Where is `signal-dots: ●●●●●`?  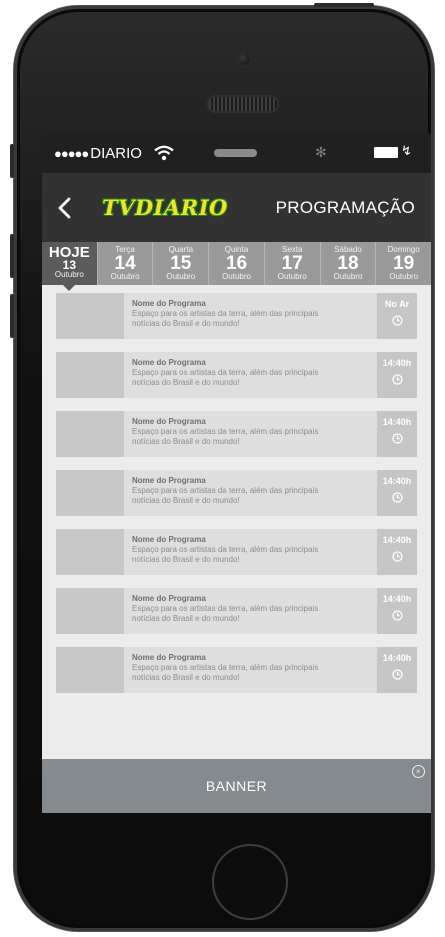 signal-dots: ●●●●● is located at coordinates (71, 153).